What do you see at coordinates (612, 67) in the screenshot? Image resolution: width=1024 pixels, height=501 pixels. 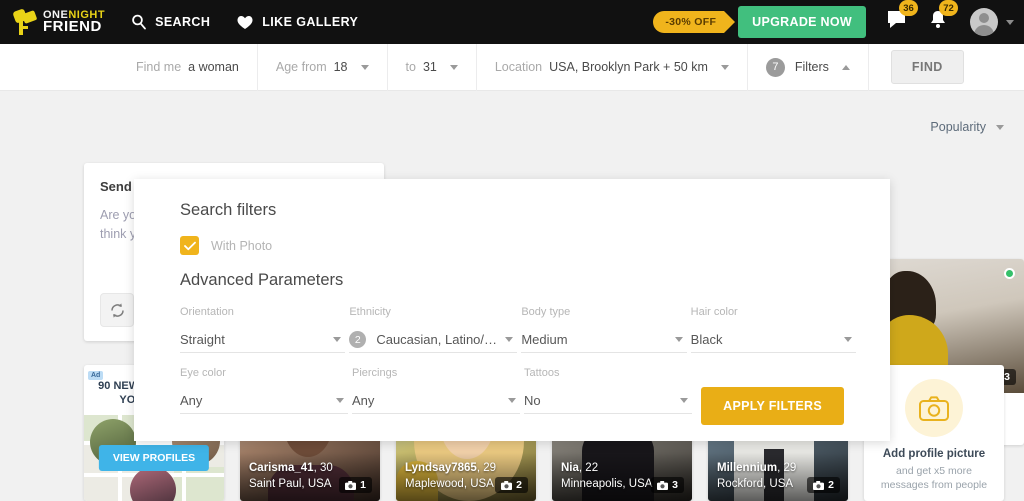 I see `location-field: Location USA, Brooklyn Park + 50 km` at bounding box center [612, 67].